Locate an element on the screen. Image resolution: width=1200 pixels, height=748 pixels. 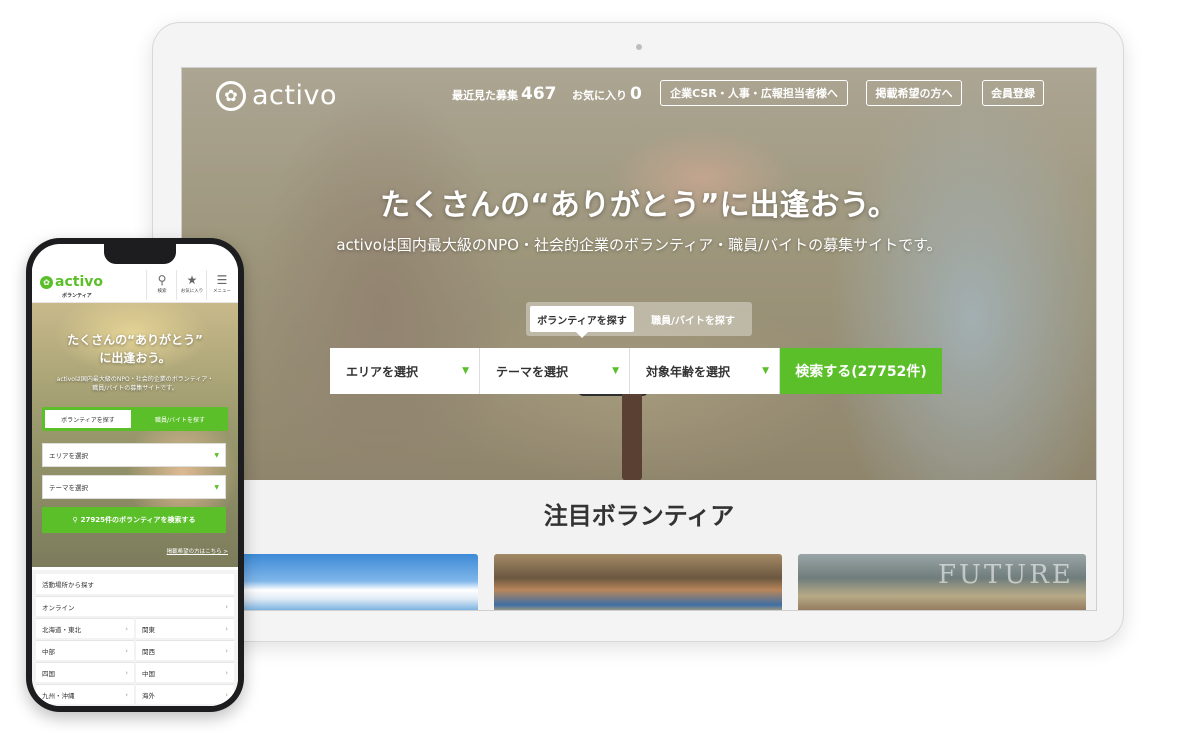
recent-count: 467 is located at coordinates (539, 94).